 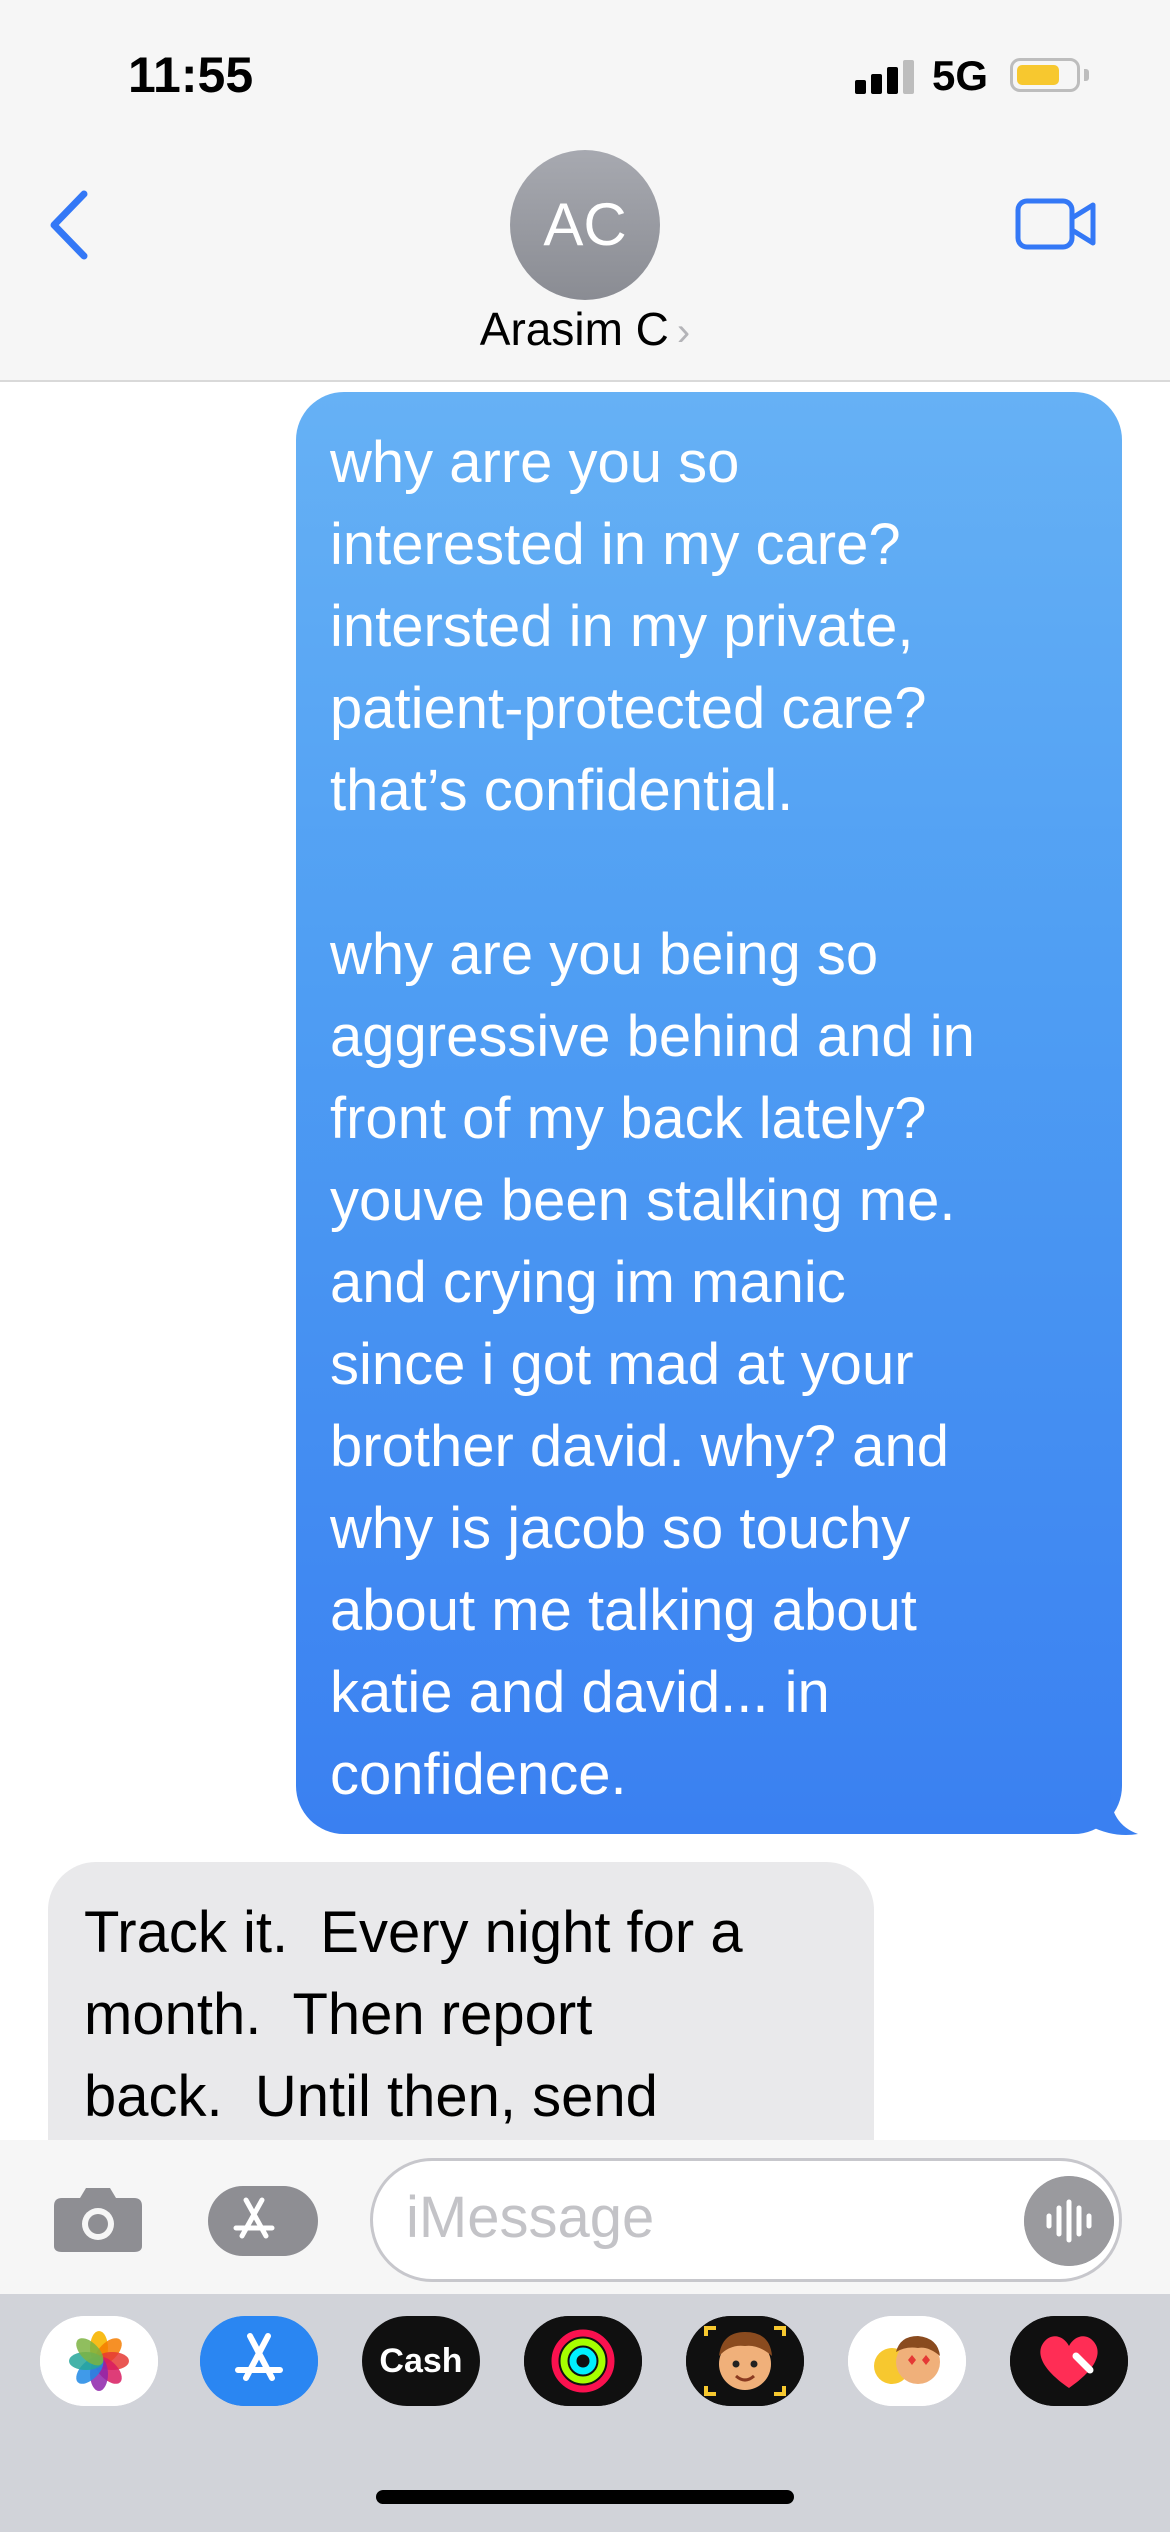 What do you see at coordinates (1086, 75) in the screenshot?
I see `battery-tip` at bounding box center [1086, 75].